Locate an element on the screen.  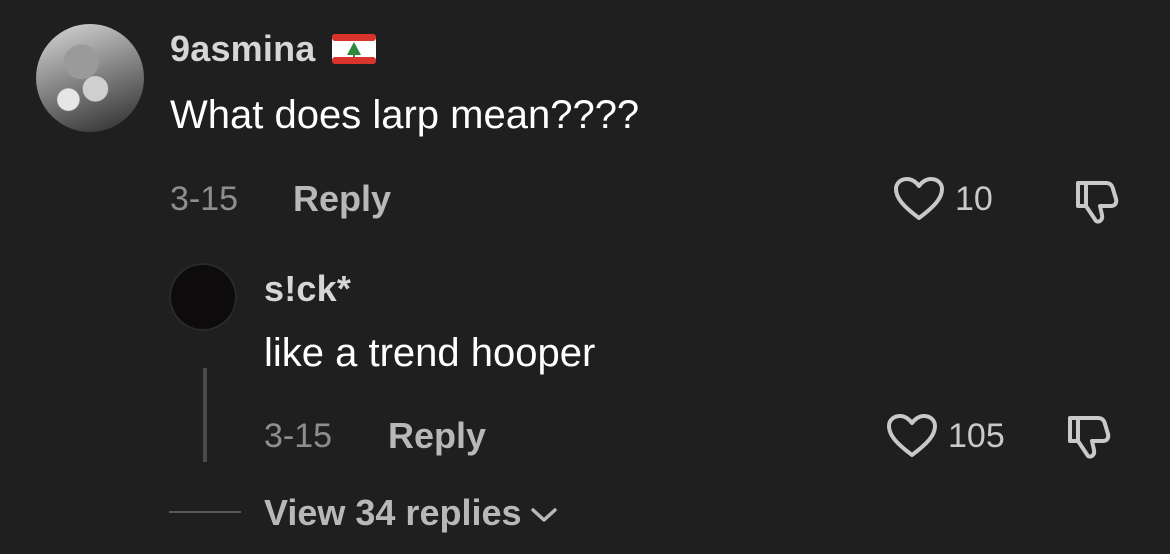
lebanon-flag-icon is located at coordinates (353, 49).